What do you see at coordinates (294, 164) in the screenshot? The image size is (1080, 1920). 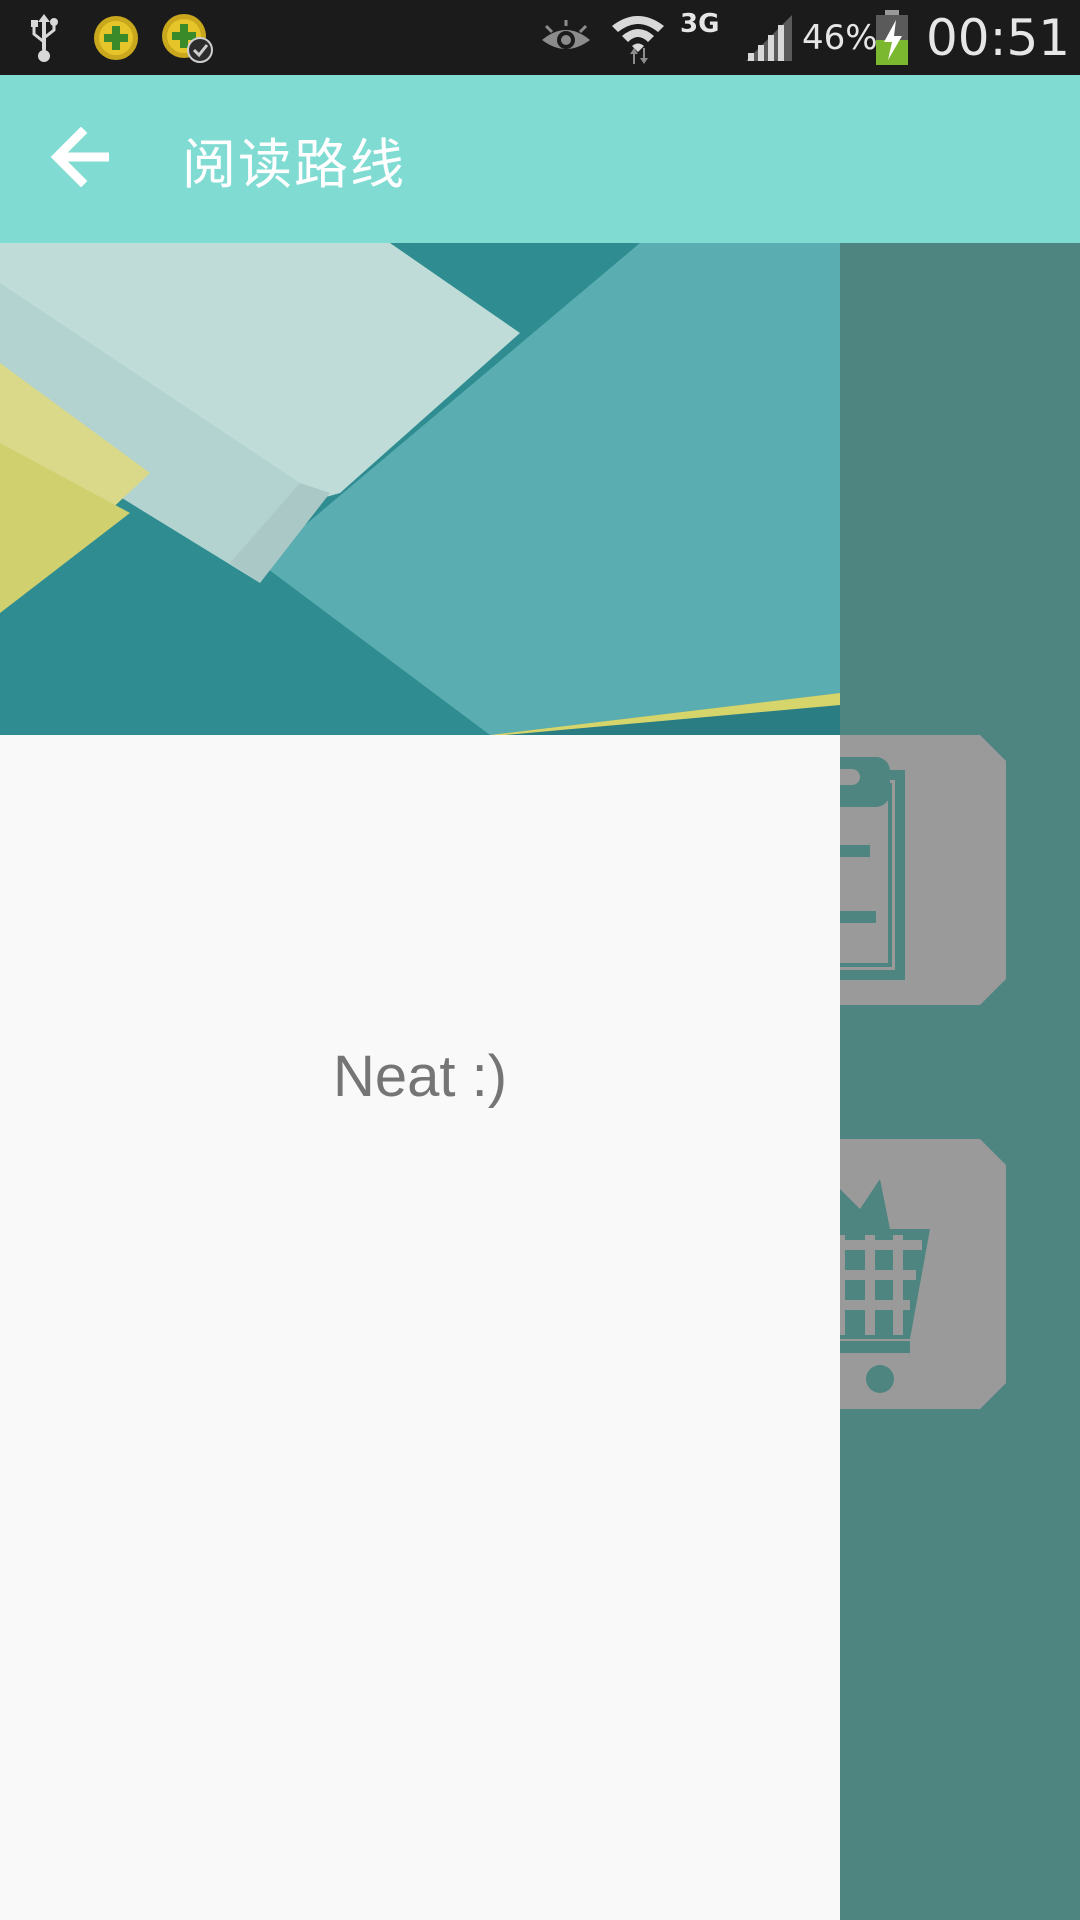 I see `page-title: 阅读路线` at bounding box center [294, 164].